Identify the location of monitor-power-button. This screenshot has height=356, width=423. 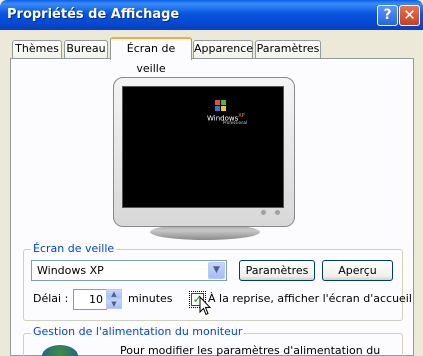
(277, 212).